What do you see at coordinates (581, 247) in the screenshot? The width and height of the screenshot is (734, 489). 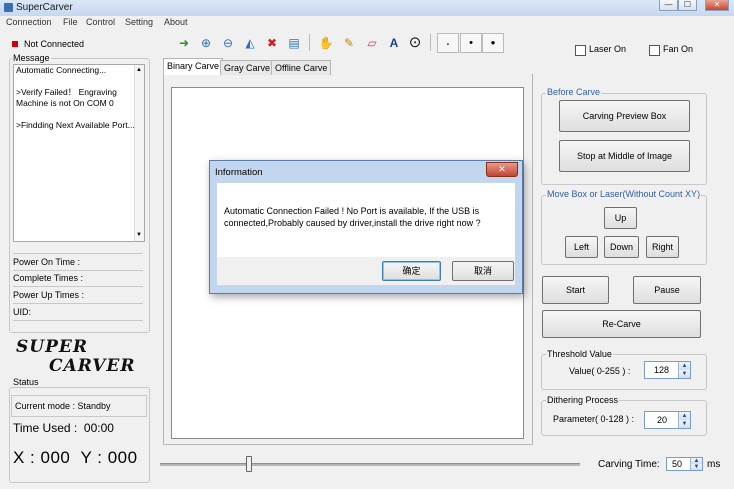 I see `move-left-button: Left` at bounding box center [581, 247].